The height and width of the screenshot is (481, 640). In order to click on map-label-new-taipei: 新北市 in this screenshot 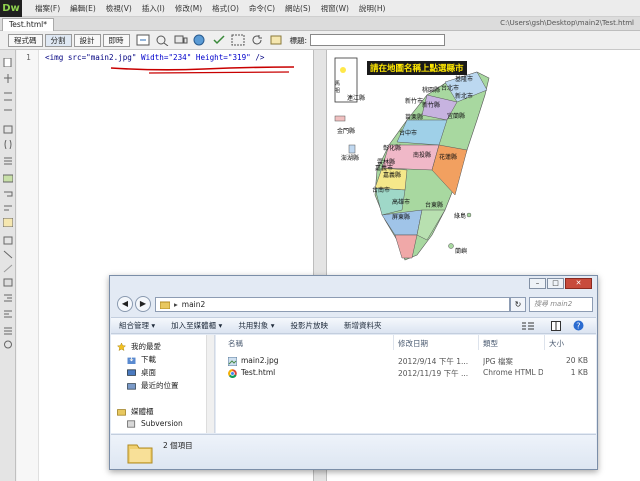, I will do `click(464, 95)`.